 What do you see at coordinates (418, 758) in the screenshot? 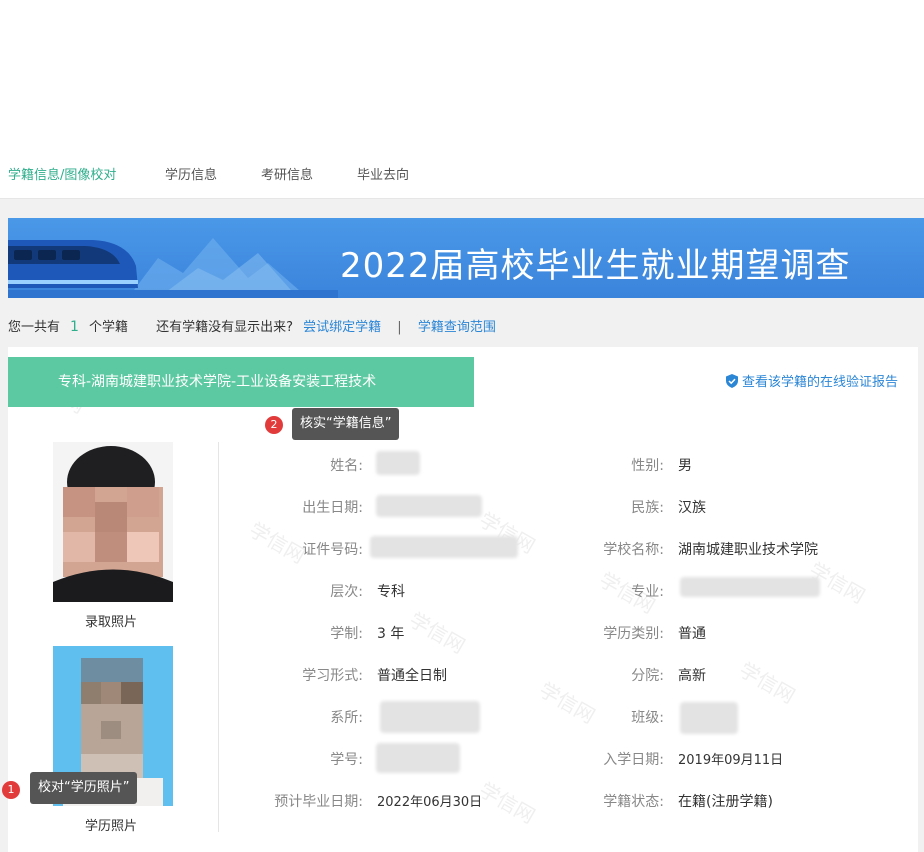
I see `redacted-student-id` at bounding box center [418, 758].